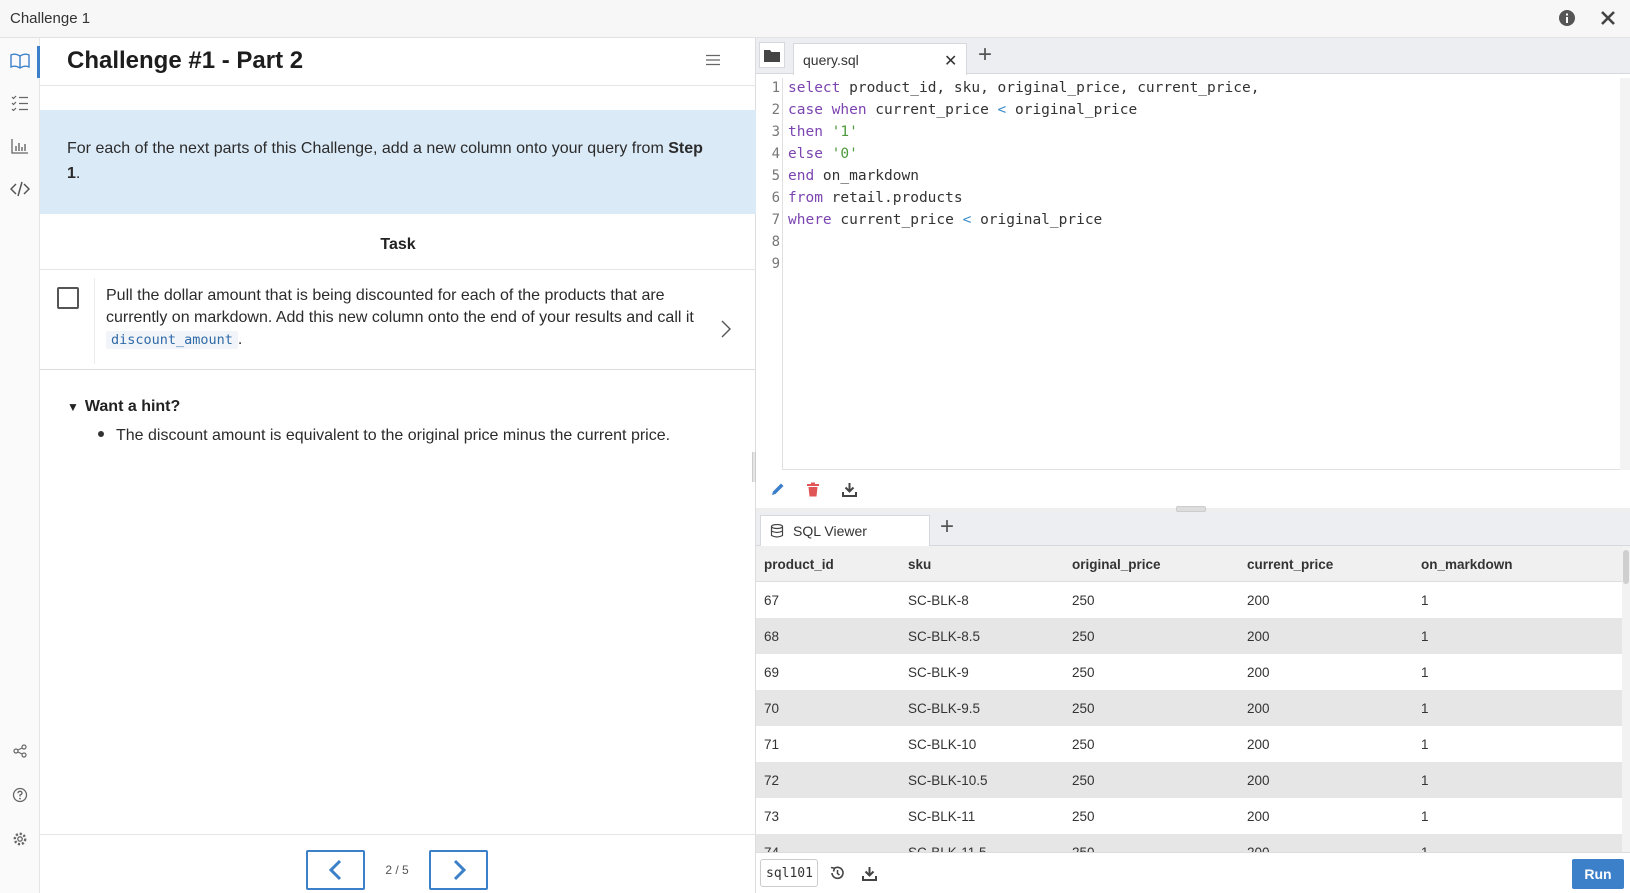  I want to click on code-line: end on_markdown, so click(853, 176).